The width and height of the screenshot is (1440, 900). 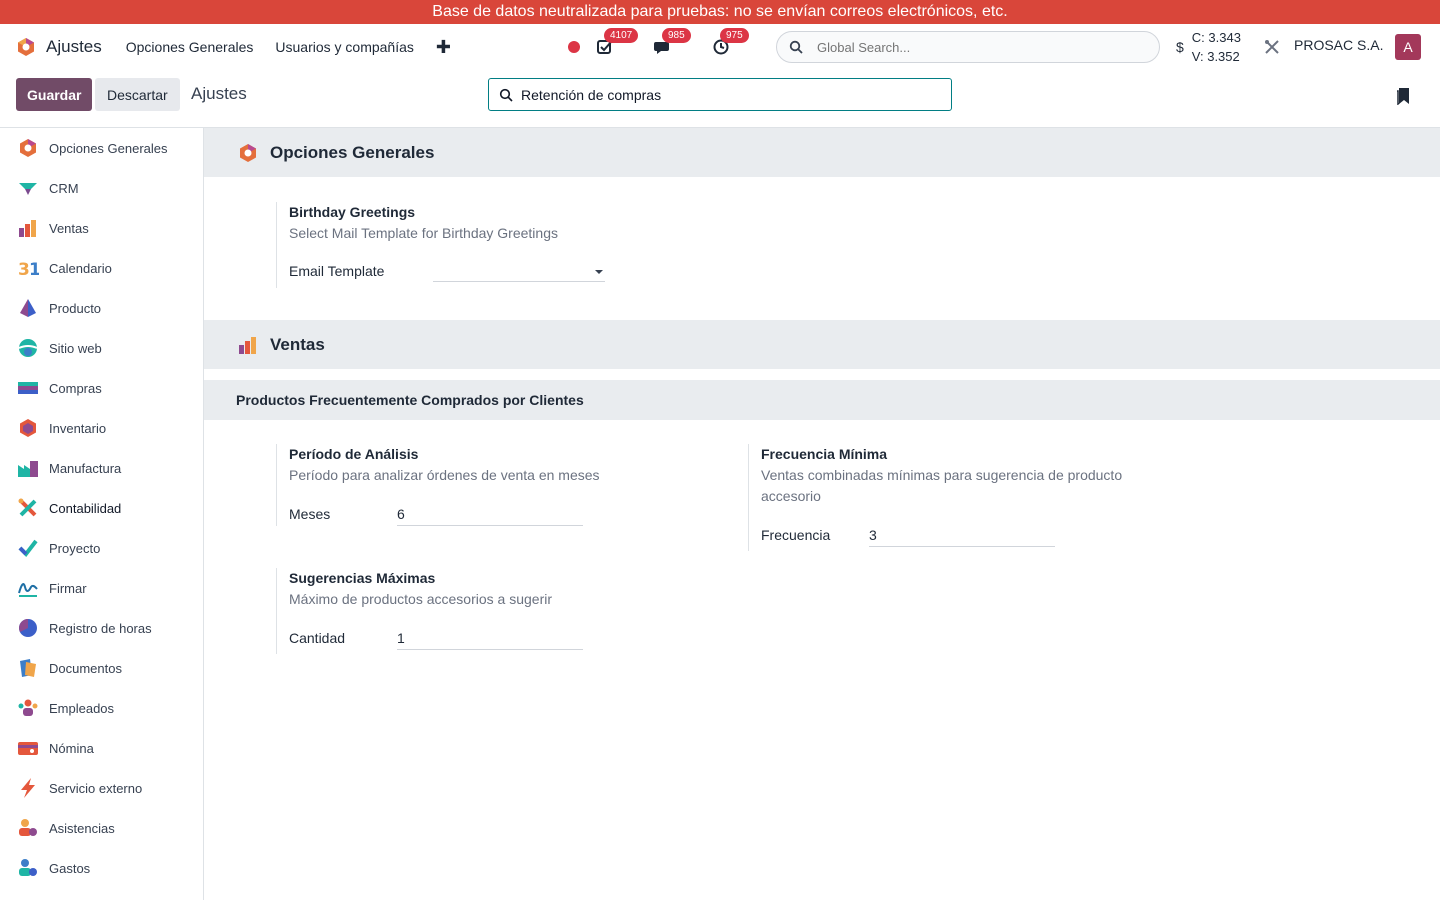 What do you see at coordinates (82, 828) in the screenshot?
I see `sidebar-item-label: Asistencias` at bounding box center [82, 828].